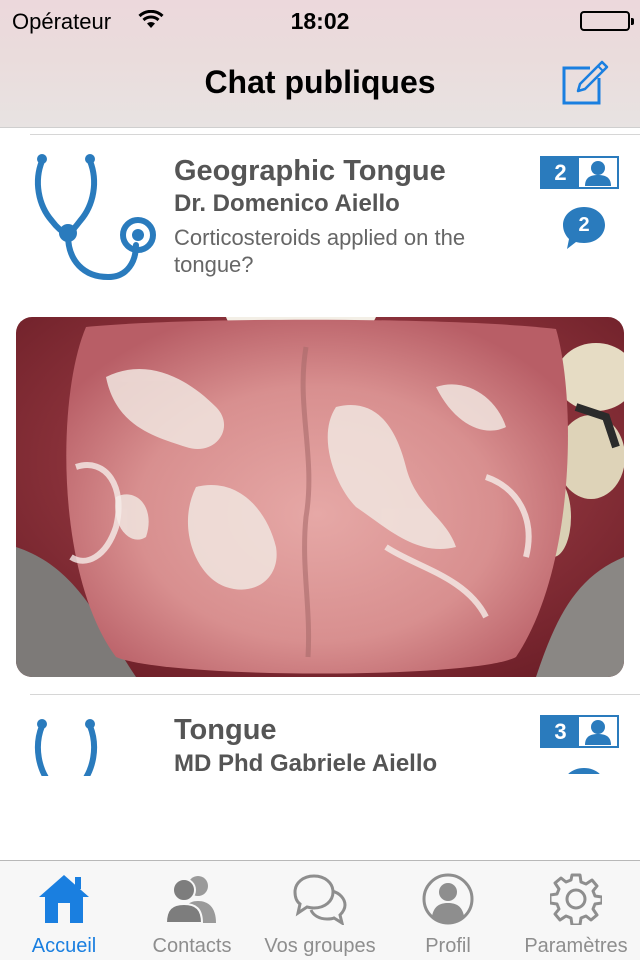 This screenshot has height=960, width=640. What do you see at coordinates (607, 21) in the screenshot?
I see `battery-icon` at bounding box center [607, 21].